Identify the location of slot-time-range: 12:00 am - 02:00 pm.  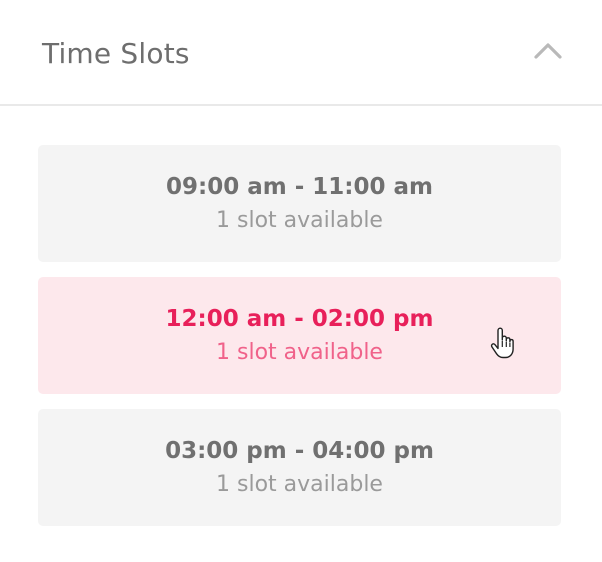
(299, 319).